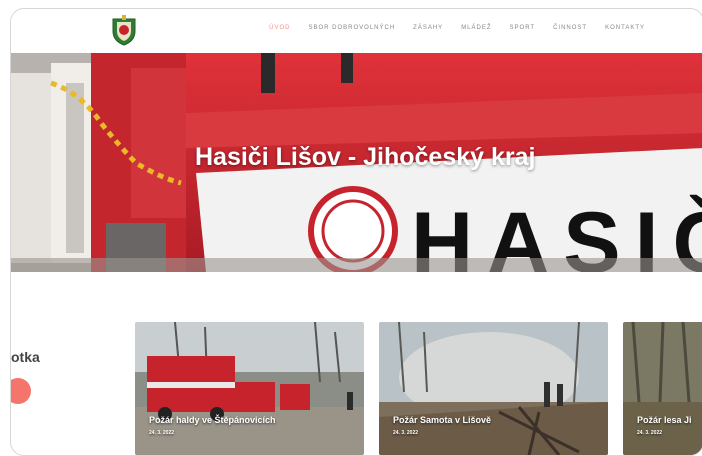  Describe the element at coordinates (664, 420) in the screenshot. I see `news-title: Požár lesa Ji` at that location.